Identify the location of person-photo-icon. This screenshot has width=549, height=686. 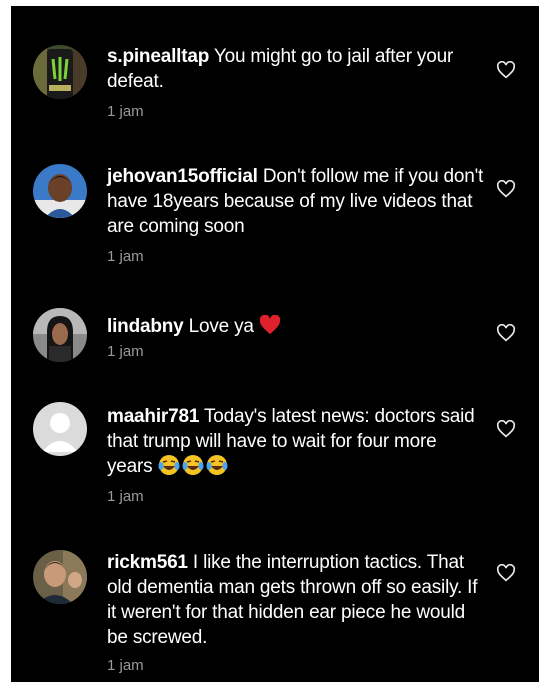
(60, 191).